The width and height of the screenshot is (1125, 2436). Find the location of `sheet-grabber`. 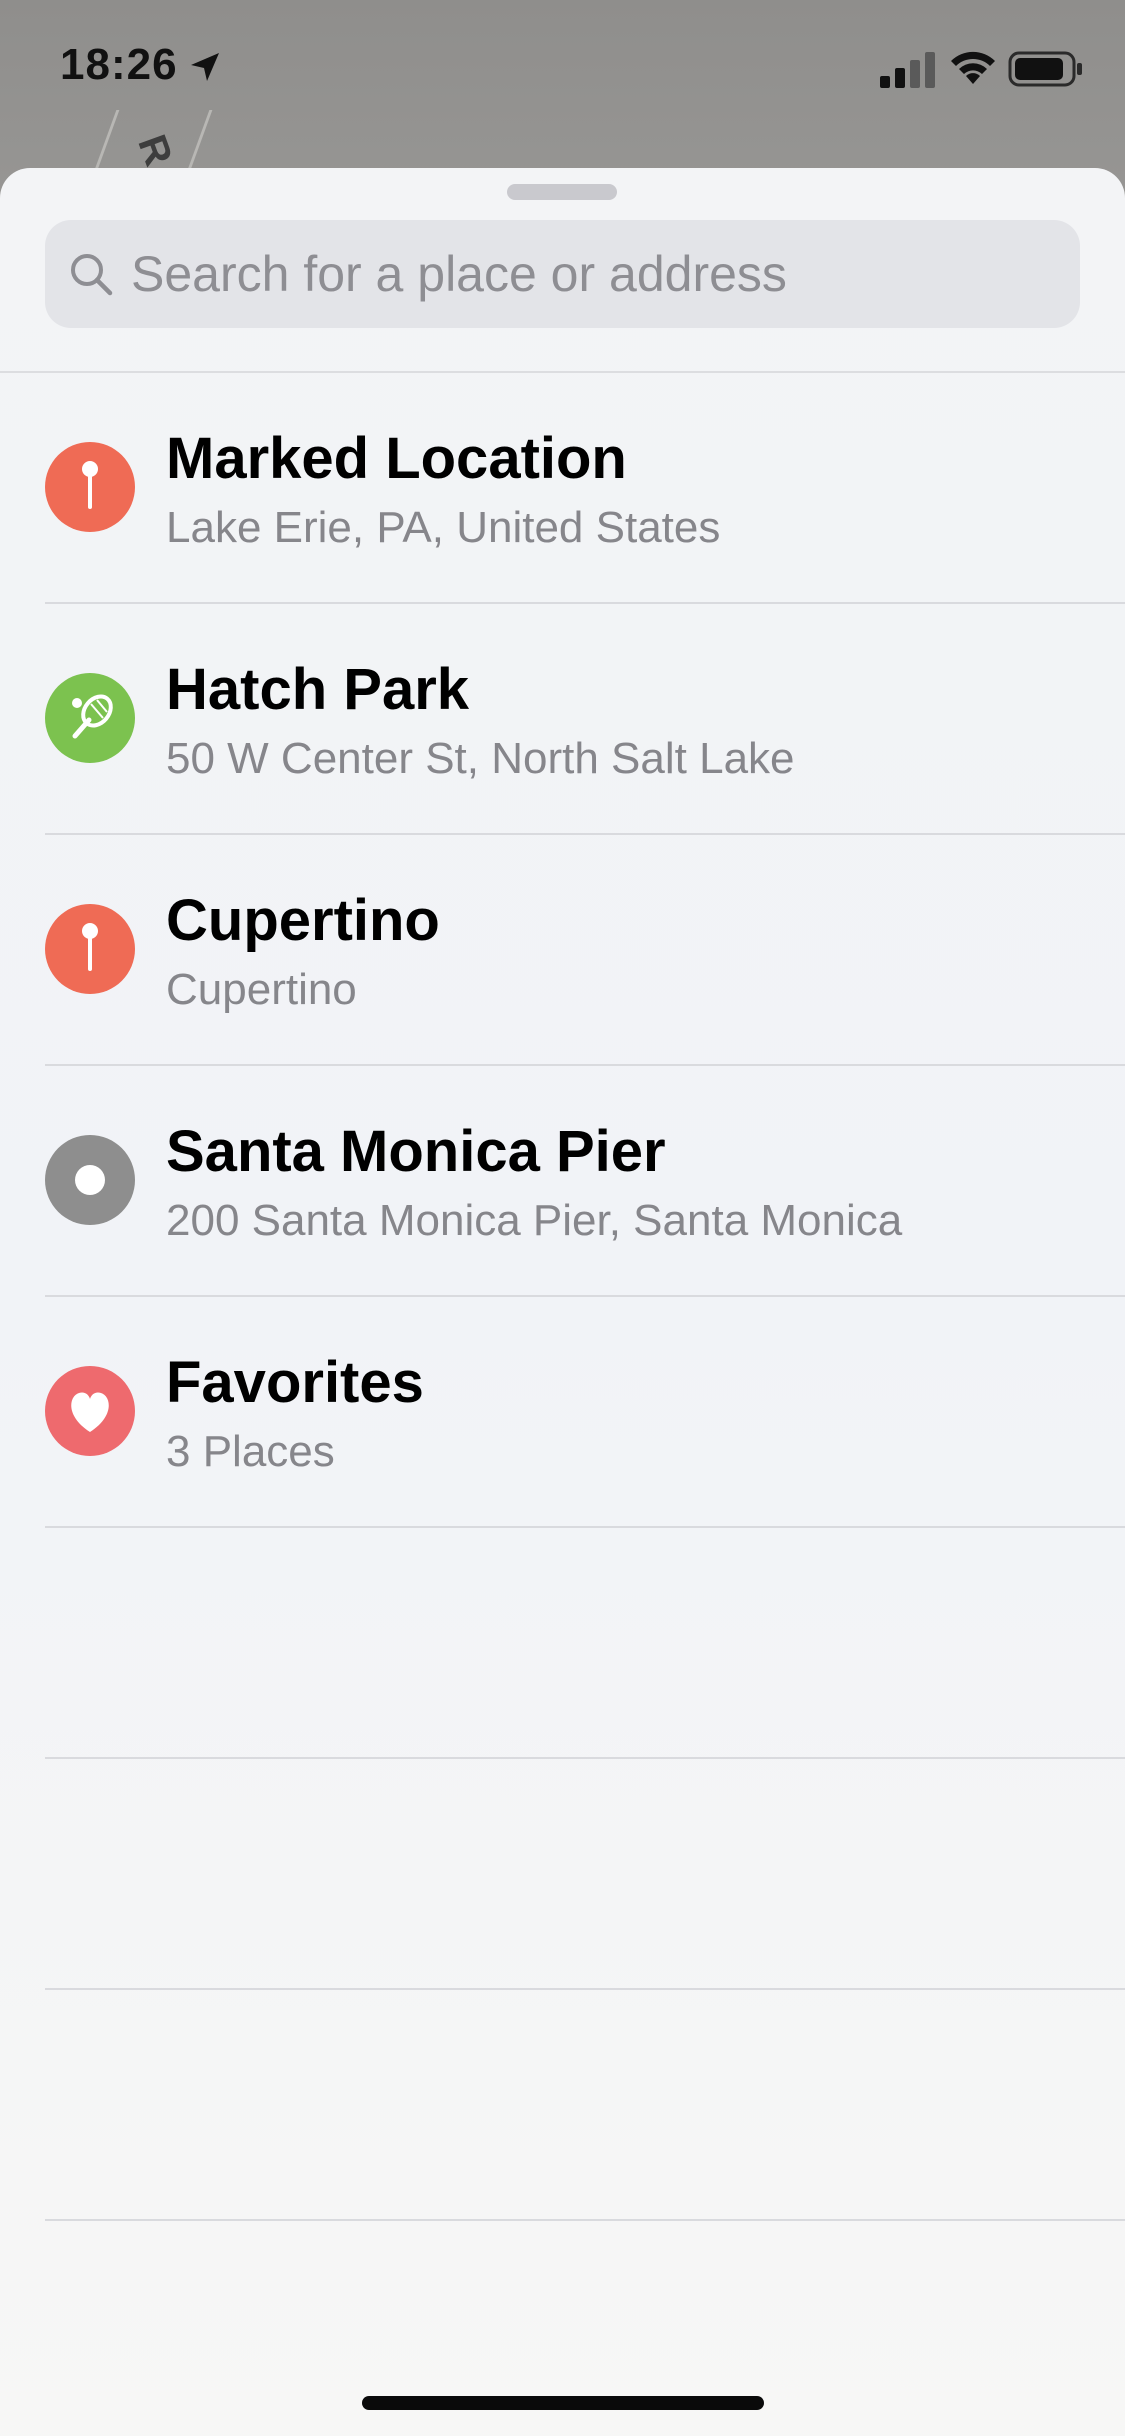

sheet-grabber is located at coordinates (562, 192).